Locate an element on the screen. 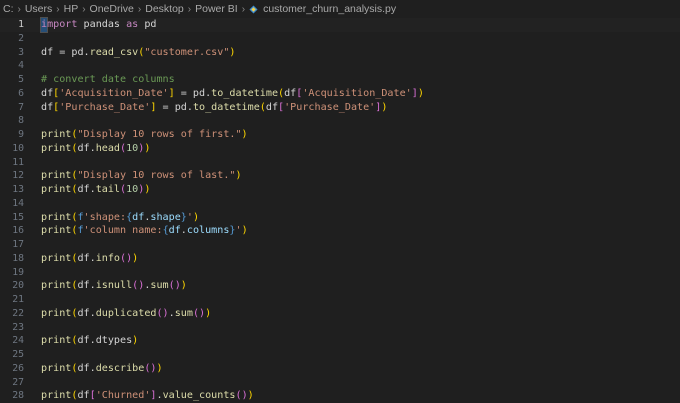 The height and width of the screenshot is (403, 680). code-text: print(df.dtypes) is located at coordinates (89, 341).